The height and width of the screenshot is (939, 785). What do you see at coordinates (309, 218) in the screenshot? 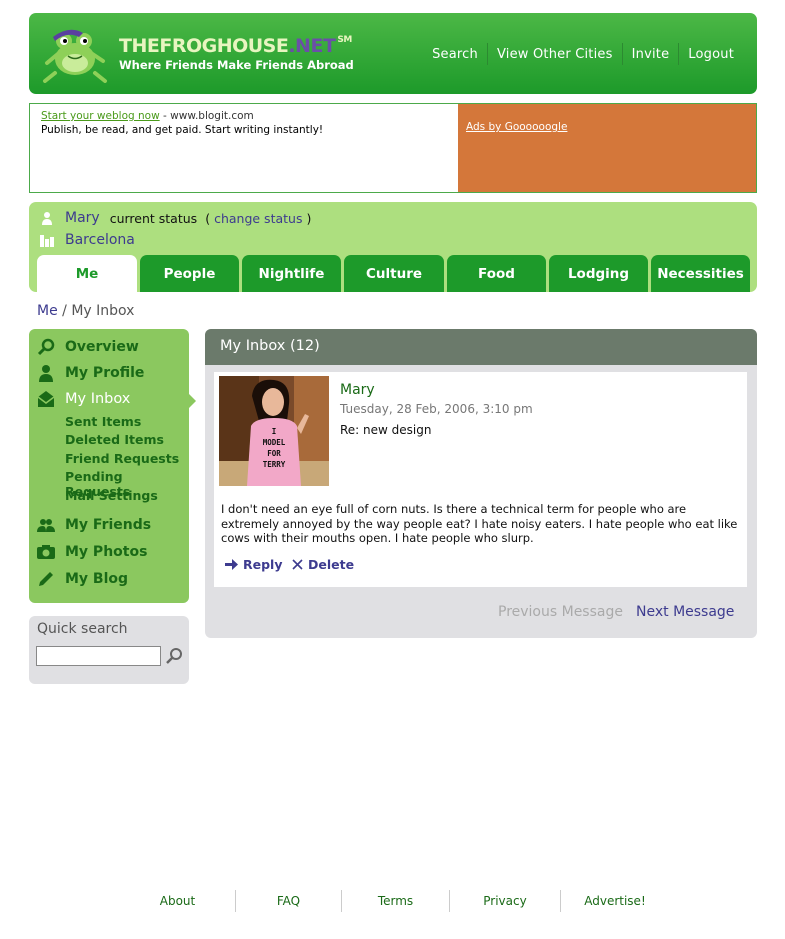
I see `paren-close: )` at bounding box center [309, 218].